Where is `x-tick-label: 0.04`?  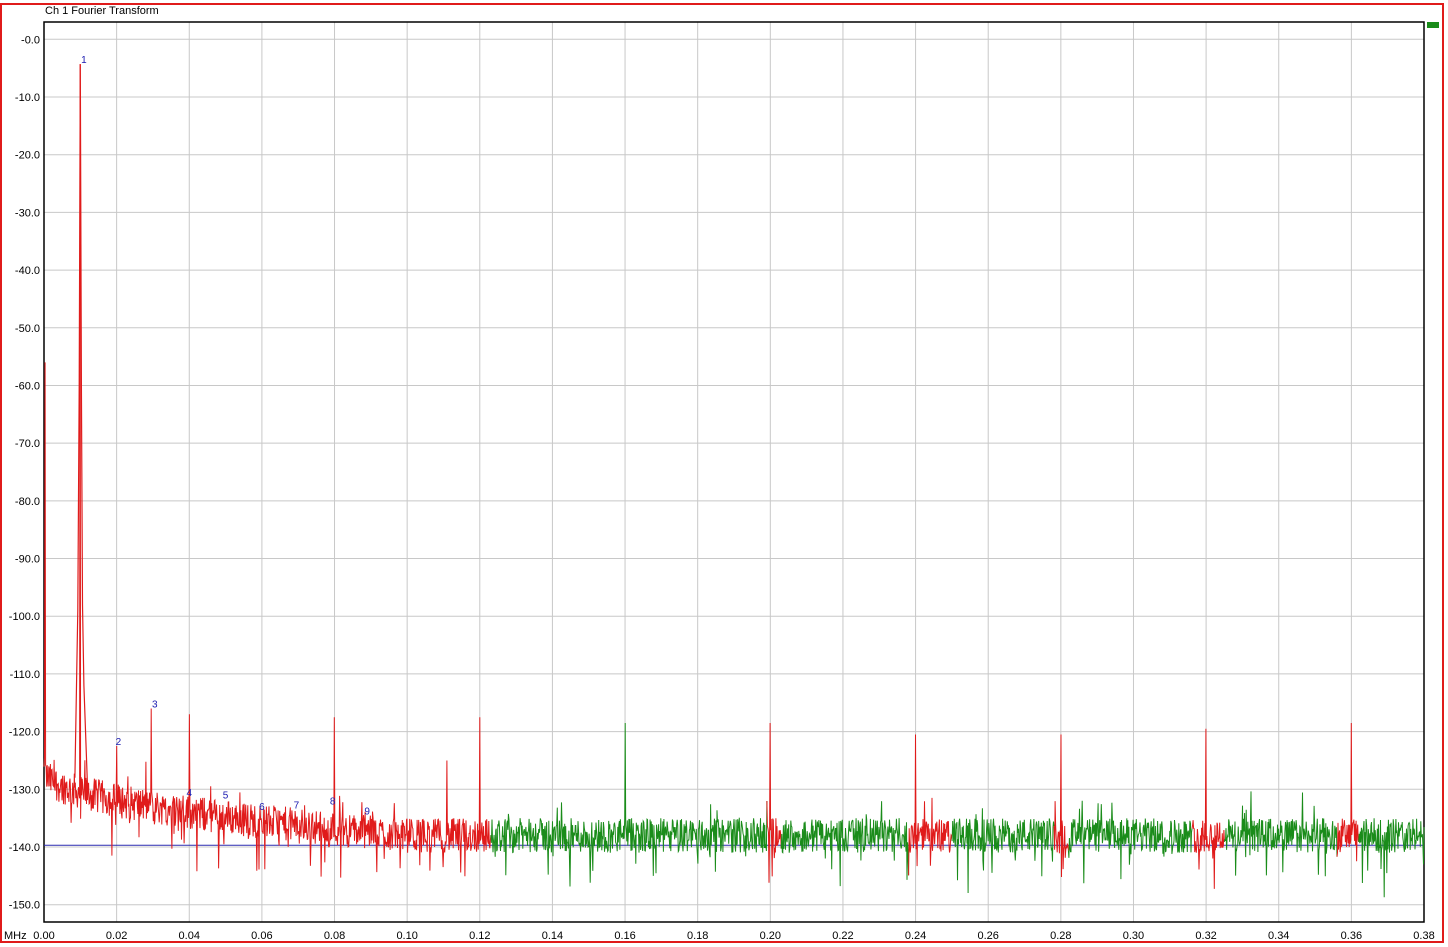
x-tick-label: 0.04 is located at coordinates (189, 936).